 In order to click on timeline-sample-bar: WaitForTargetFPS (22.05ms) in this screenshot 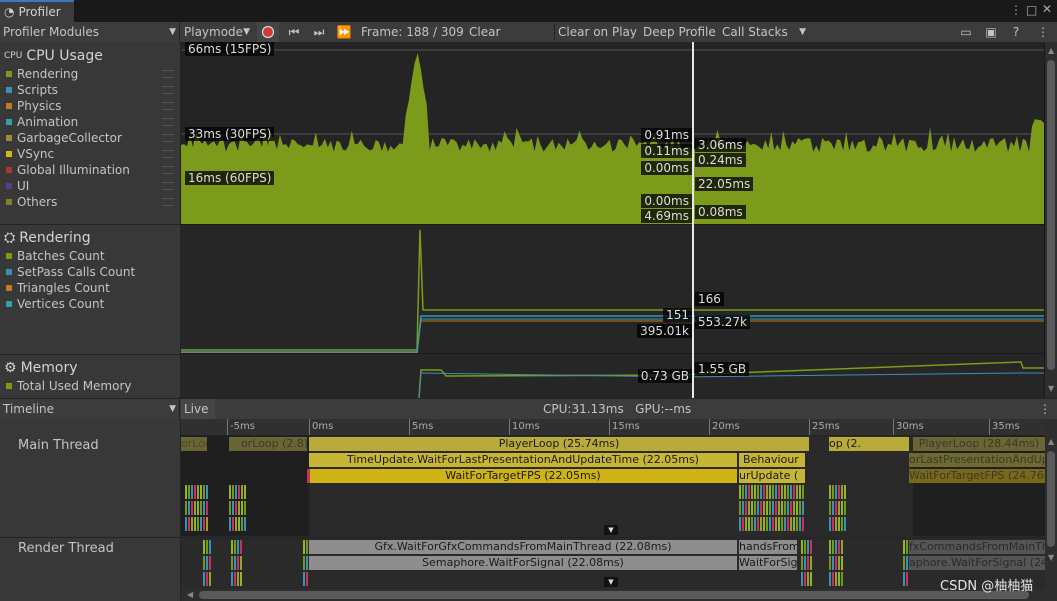, I will do `click(523, 476)`.